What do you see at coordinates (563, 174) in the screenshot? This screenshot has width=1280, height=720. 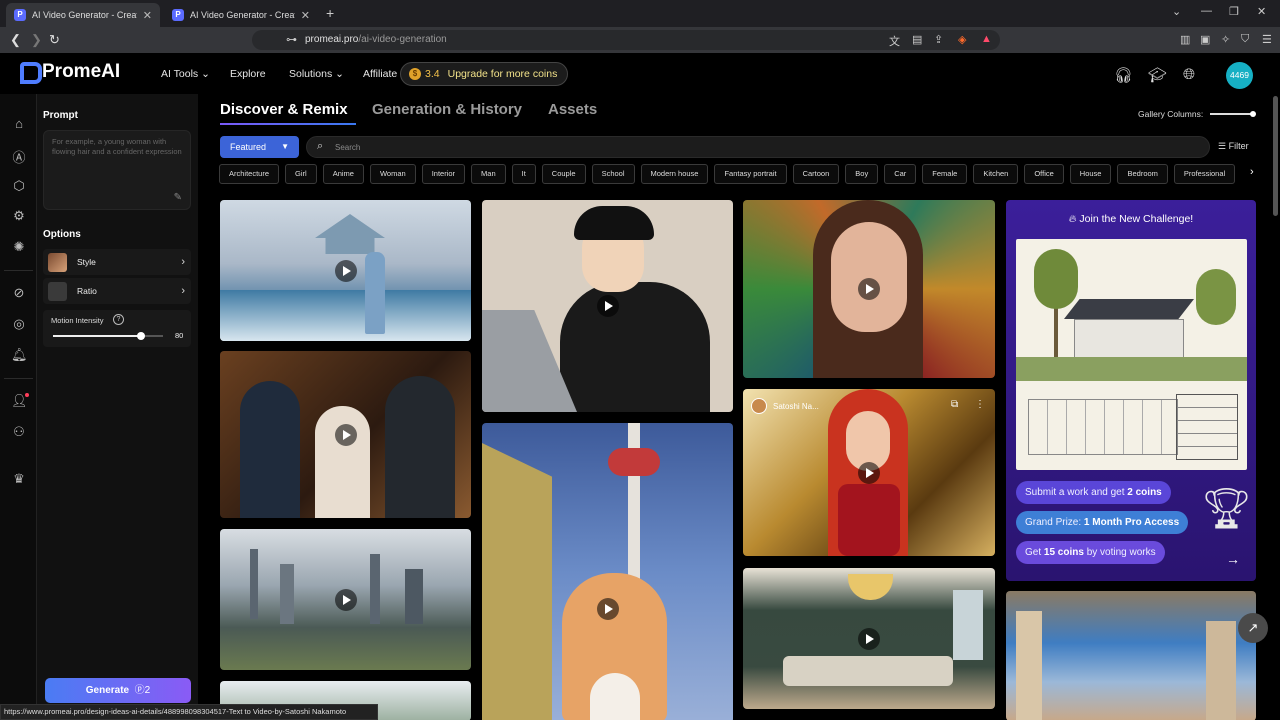 I see `category-chip: Couple` at bounding box center [563, 174].